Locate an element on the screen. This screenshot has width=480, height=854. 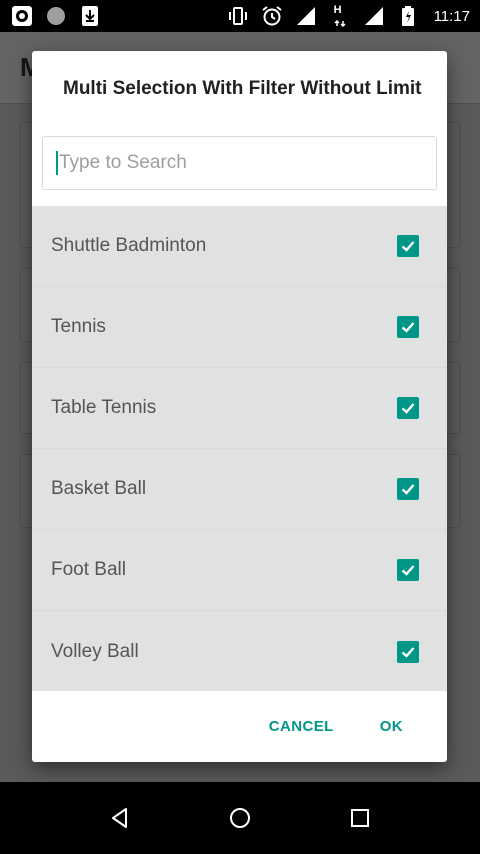
status-bar-left is located at coordinates (56, 16).